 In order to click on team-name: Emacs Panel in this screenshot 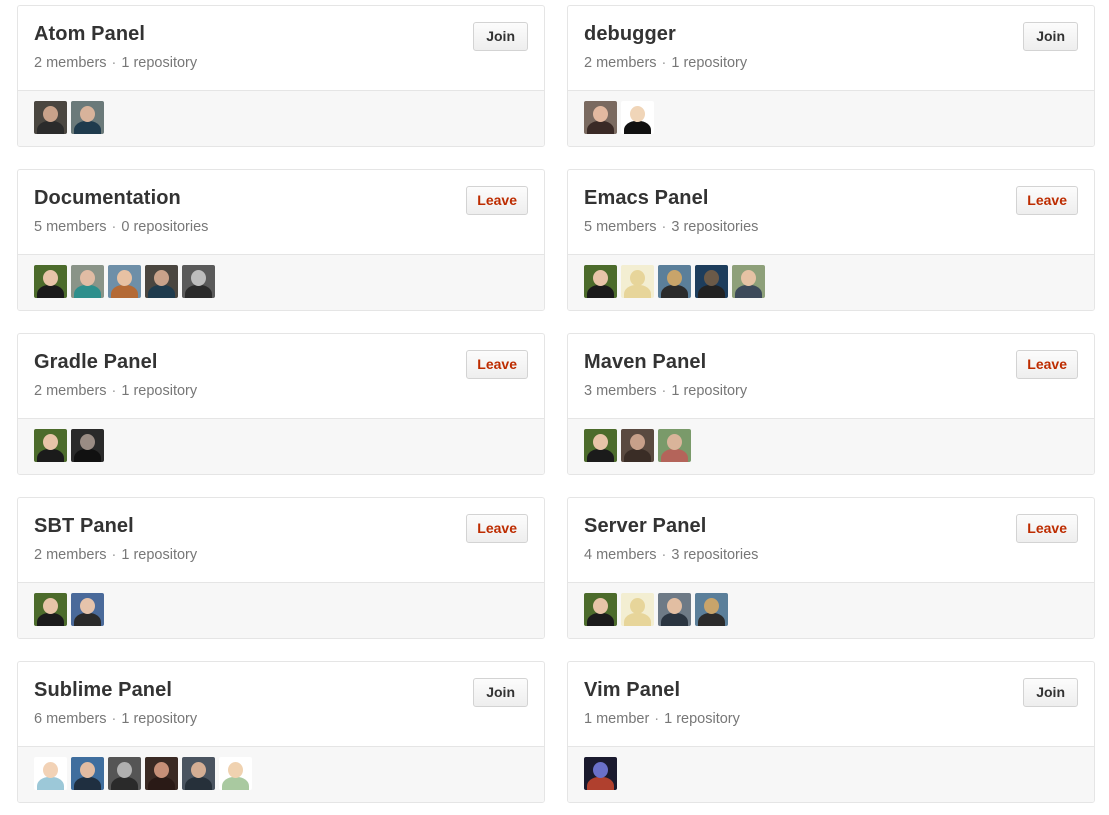, I will do `click(831, 198)`.